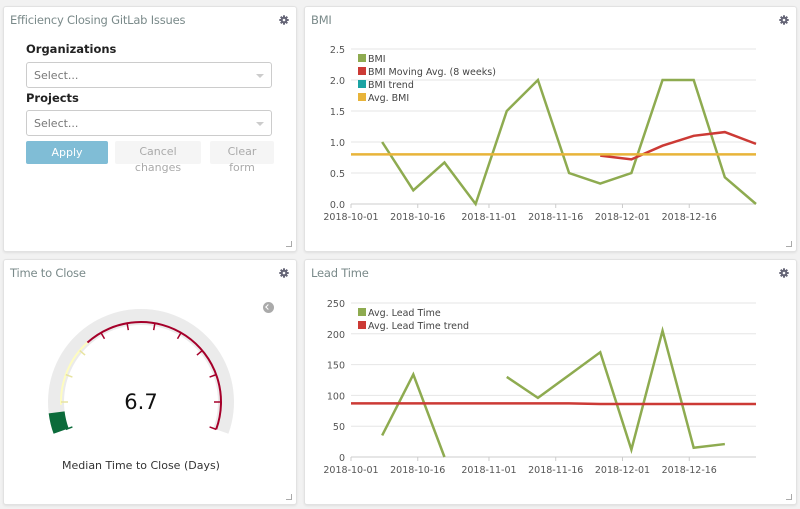 This screenshot has height=509, width=800. Describe the element at coordinates (58, 422) in the screenshot. I see `gauge-value-band` at that location.